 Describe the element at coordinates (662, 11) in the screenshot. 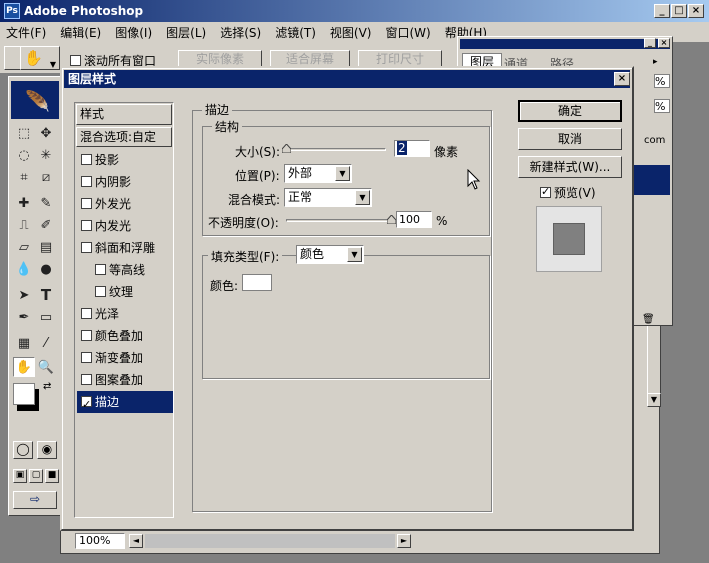

I see `minimize-icon: _` at that location.